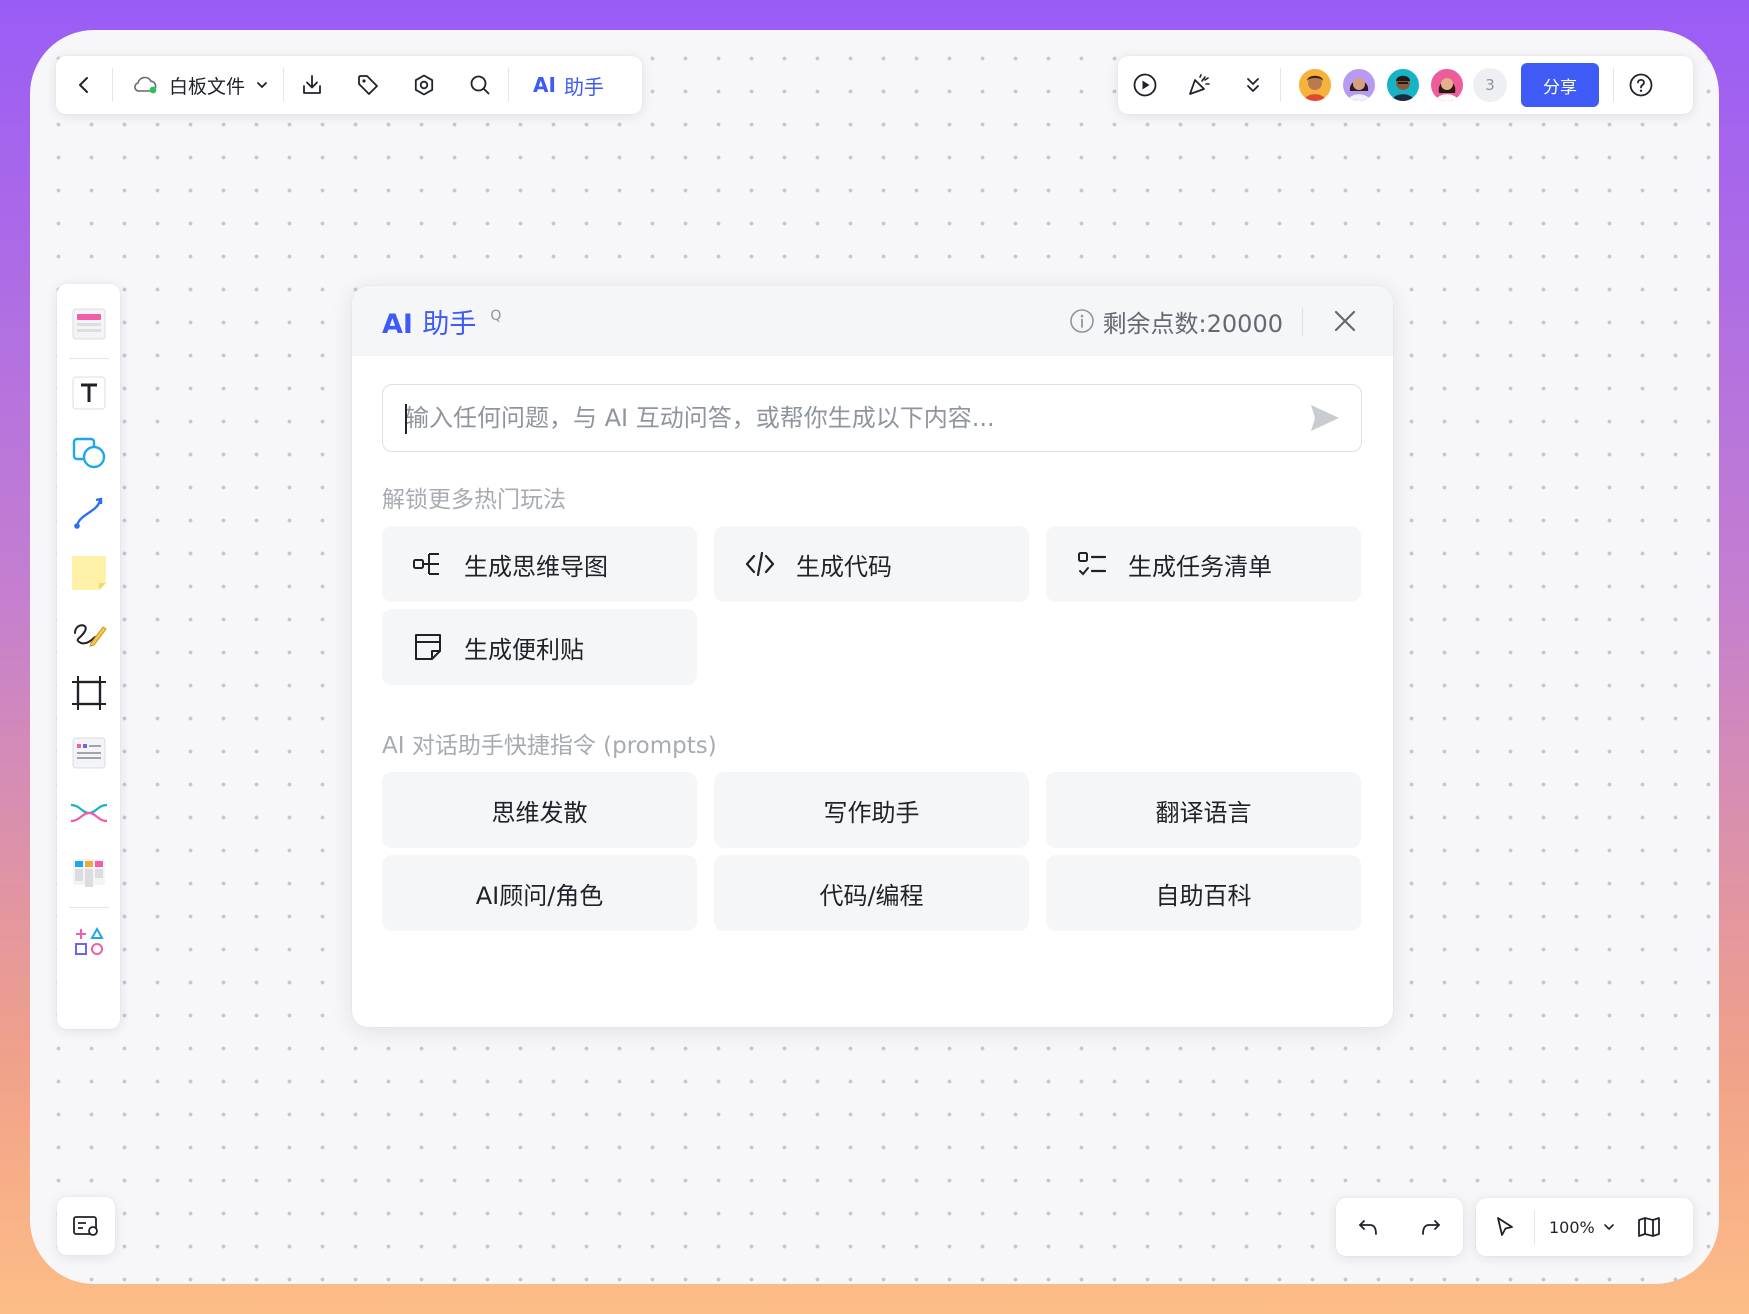  Describe the element at coordinates (90, 635) in the screenshot. I see `pen-scribble-icon` at that location.